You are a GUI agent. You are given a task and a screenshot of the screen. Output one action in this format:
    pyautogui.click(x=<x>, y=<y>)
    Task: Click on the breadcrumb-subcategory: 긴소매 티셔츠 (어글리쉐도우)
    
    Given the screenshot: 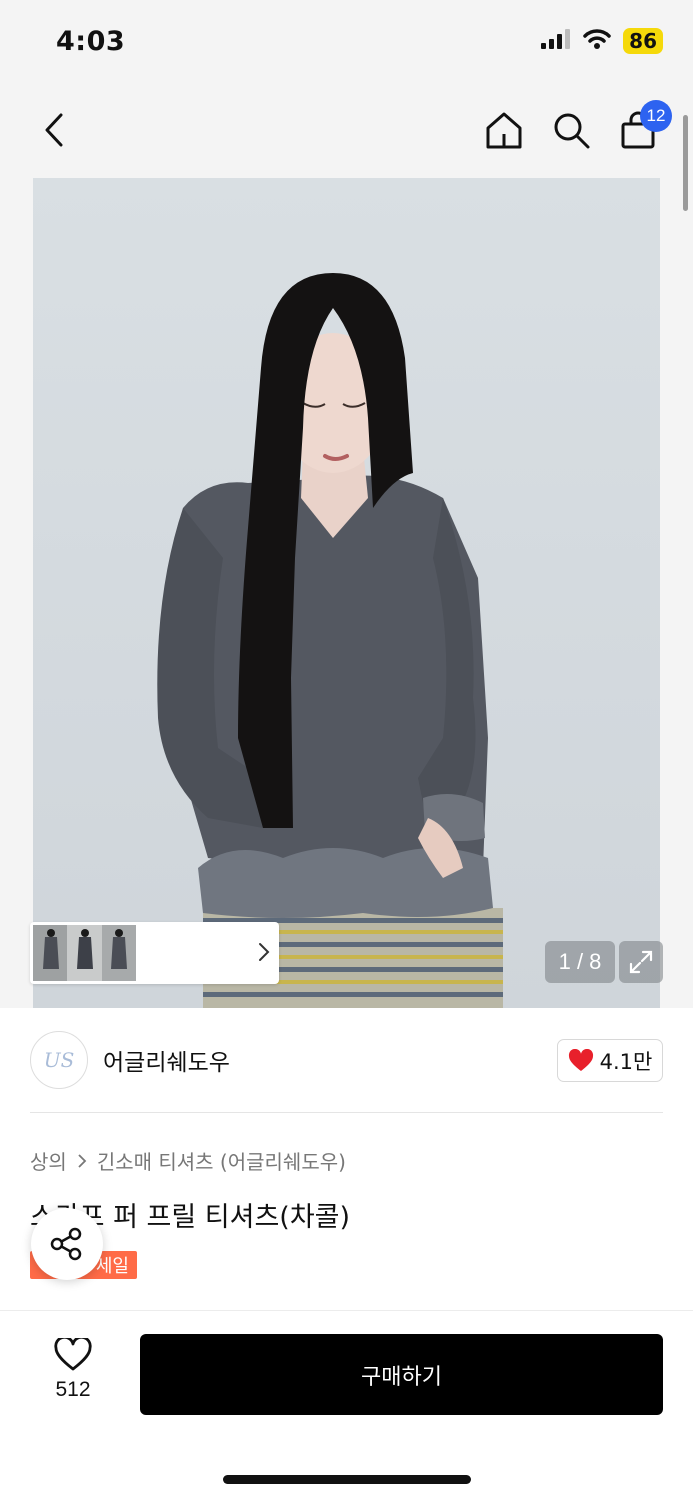 What is the action you would take?
    pyautogui.click(x=221, y=1160)
    